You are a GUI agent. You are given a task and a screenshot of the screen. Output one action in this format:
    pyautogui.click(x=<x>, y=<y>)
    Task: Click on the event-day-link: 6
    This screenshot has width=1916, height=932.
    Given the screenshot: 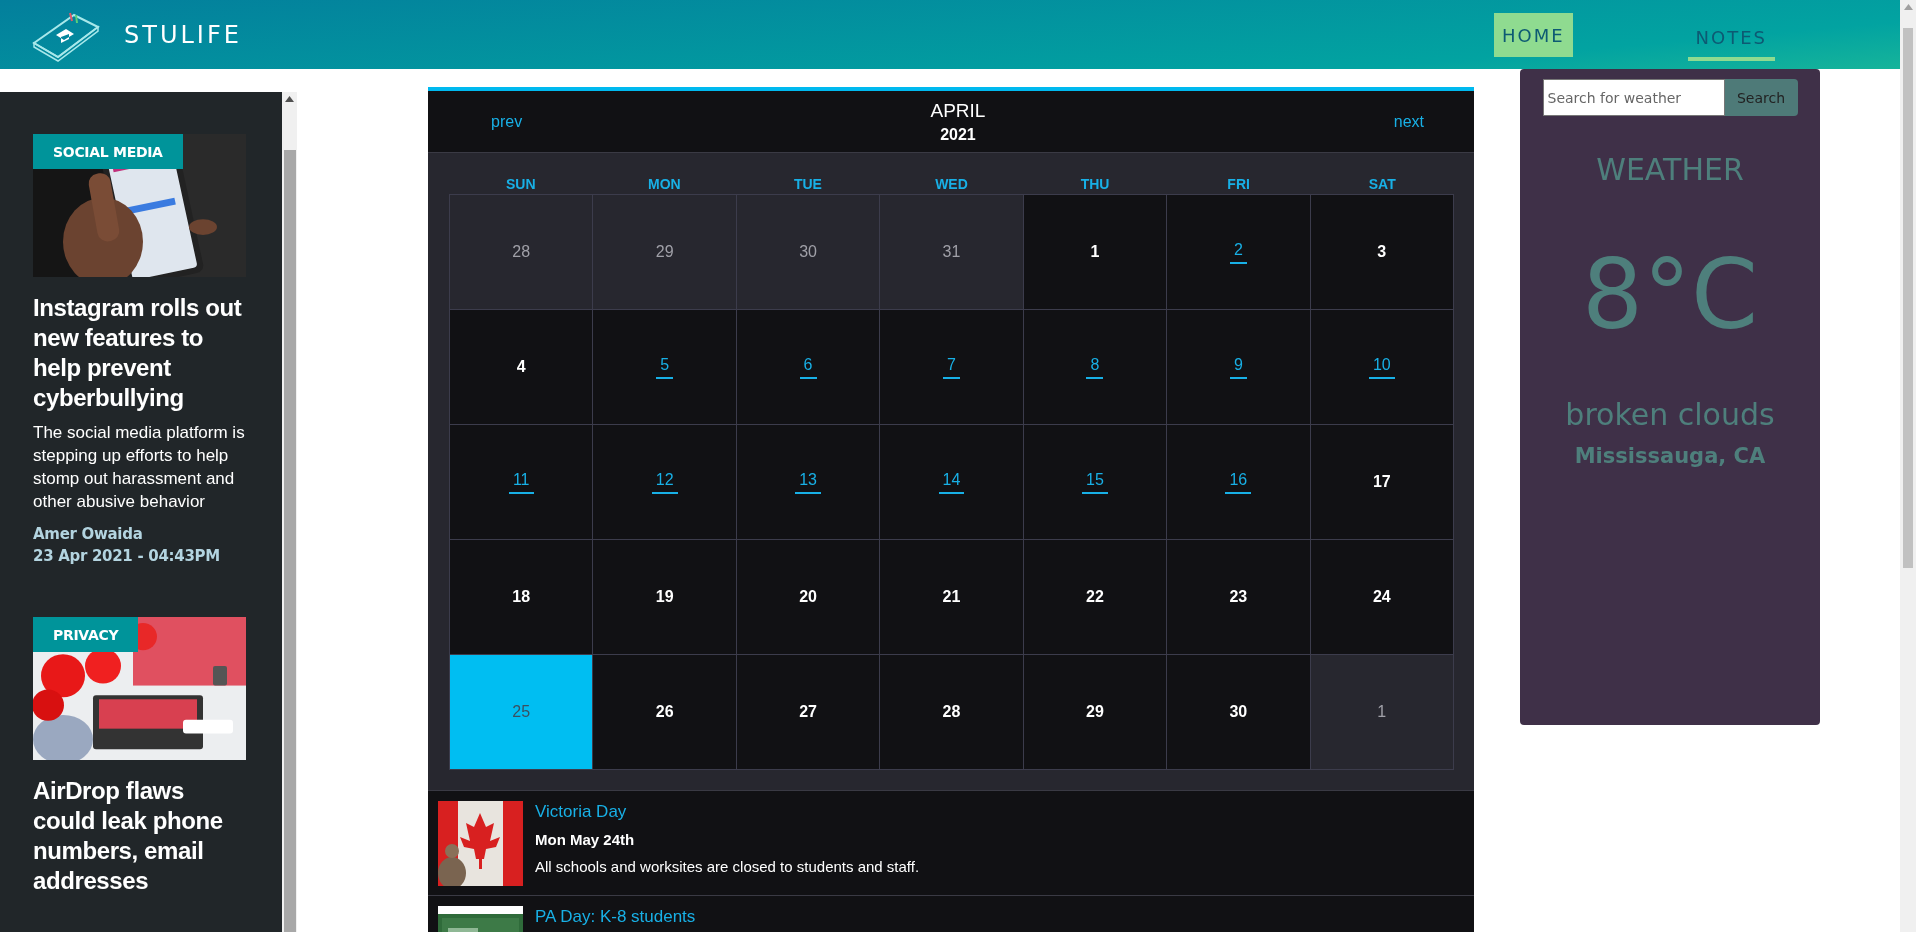 What is the action you would take?
    pyautogui.click(x=808, y=367)
    